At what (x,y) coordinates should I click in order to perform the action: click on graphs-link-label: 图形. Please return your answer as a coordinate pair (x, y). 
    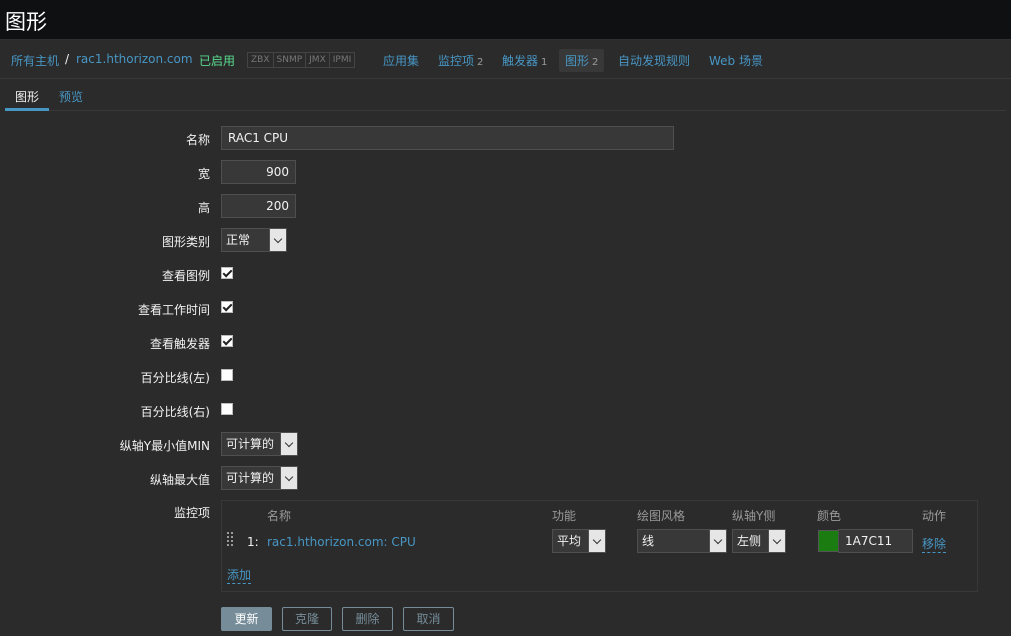
    Looking at the image, I should click on (577, 61).